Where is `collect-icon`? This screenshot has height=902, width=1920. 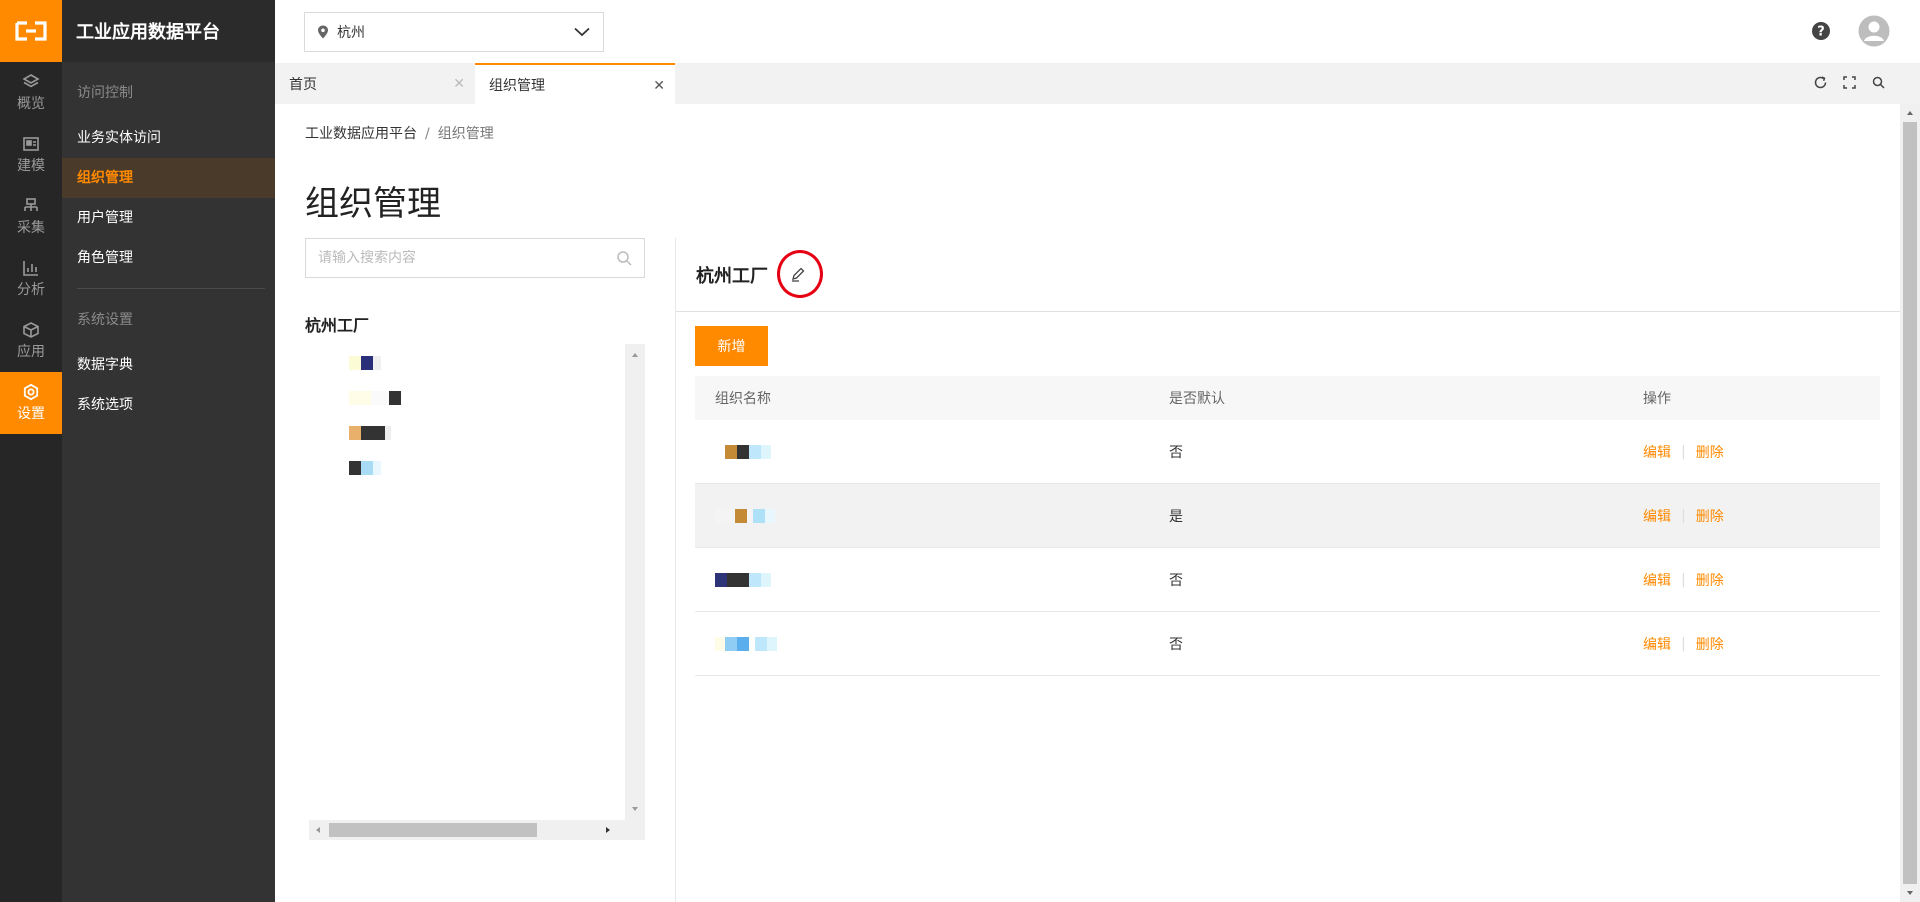
collect-icon is located at coordinates (31, 204).